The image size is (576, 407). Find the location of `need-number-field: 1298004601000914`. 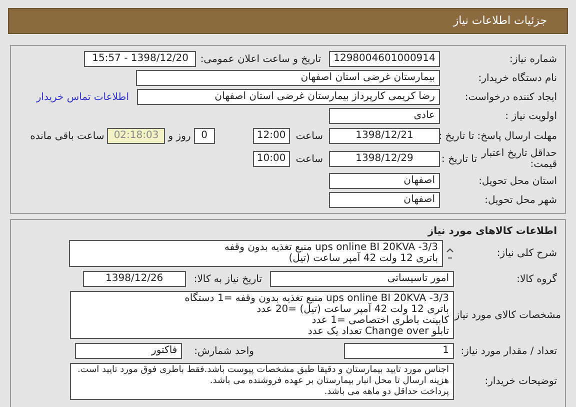

need-number-field: 1298004601000914 is located at coordinates (384, 59).